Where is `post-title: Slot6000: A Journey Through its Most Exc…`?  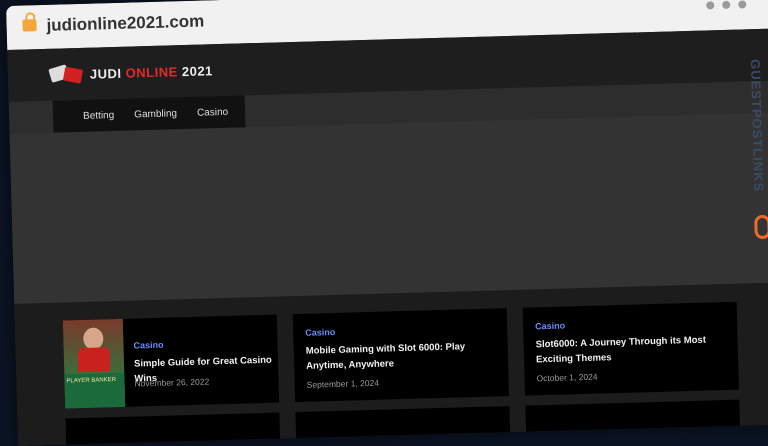
post-title: Slot6000: A Journey Through its Most Exc… is located at coordinates (630, 349).